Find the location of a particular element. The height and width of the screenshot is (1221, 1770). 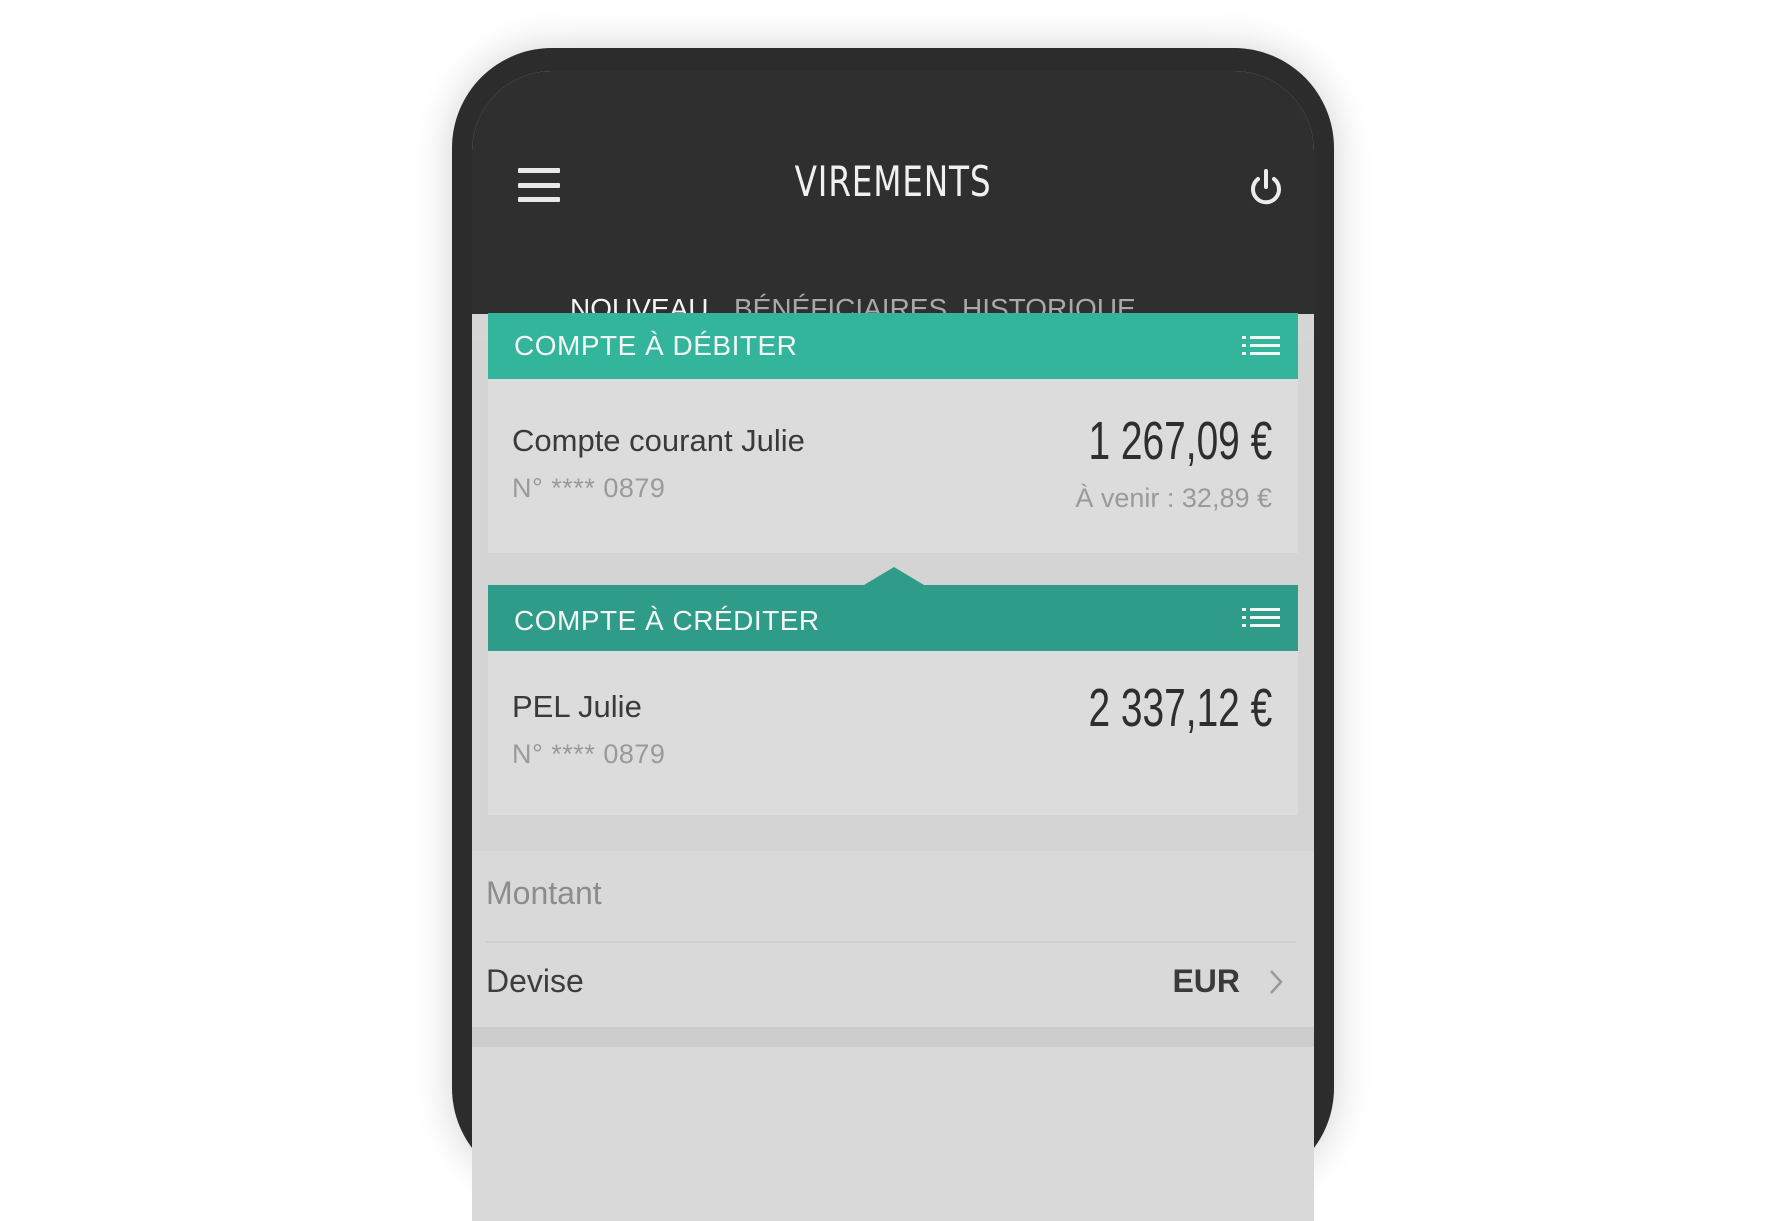

page-title: VIREMENTS is located at coordinates (893, 181).